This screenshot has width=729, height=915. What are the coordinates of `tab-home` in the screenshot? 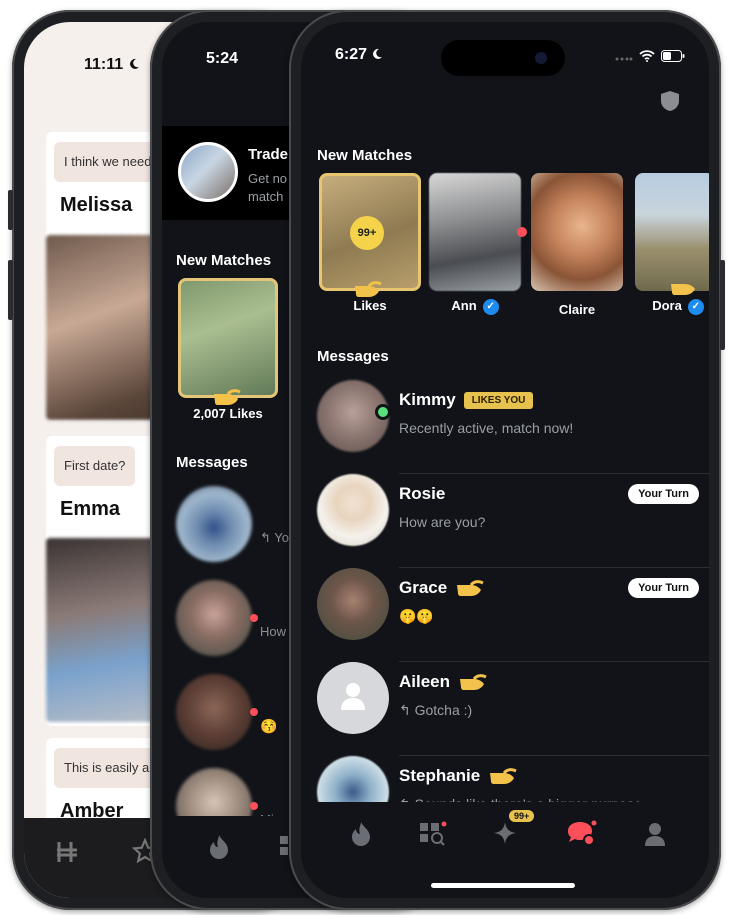 It's located at (361, 834).